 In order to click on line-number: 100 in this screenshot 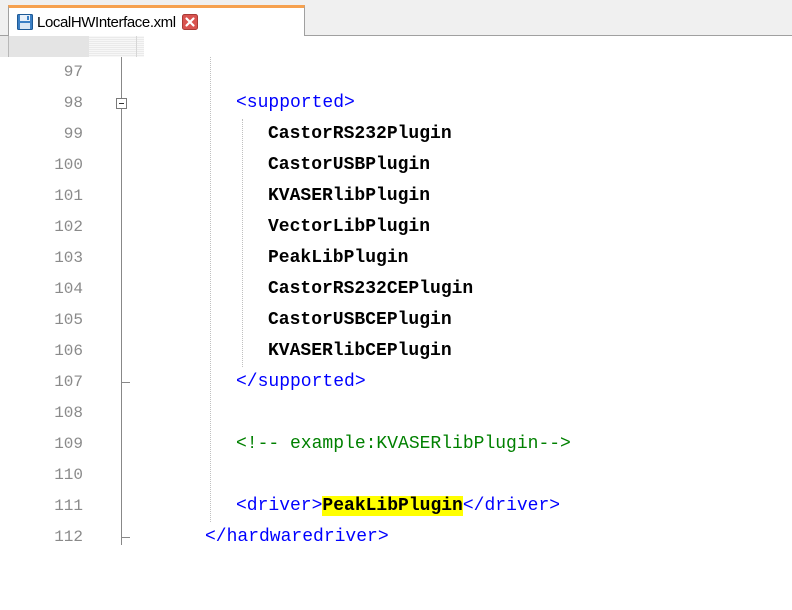, I will do `click(68, 165)`.